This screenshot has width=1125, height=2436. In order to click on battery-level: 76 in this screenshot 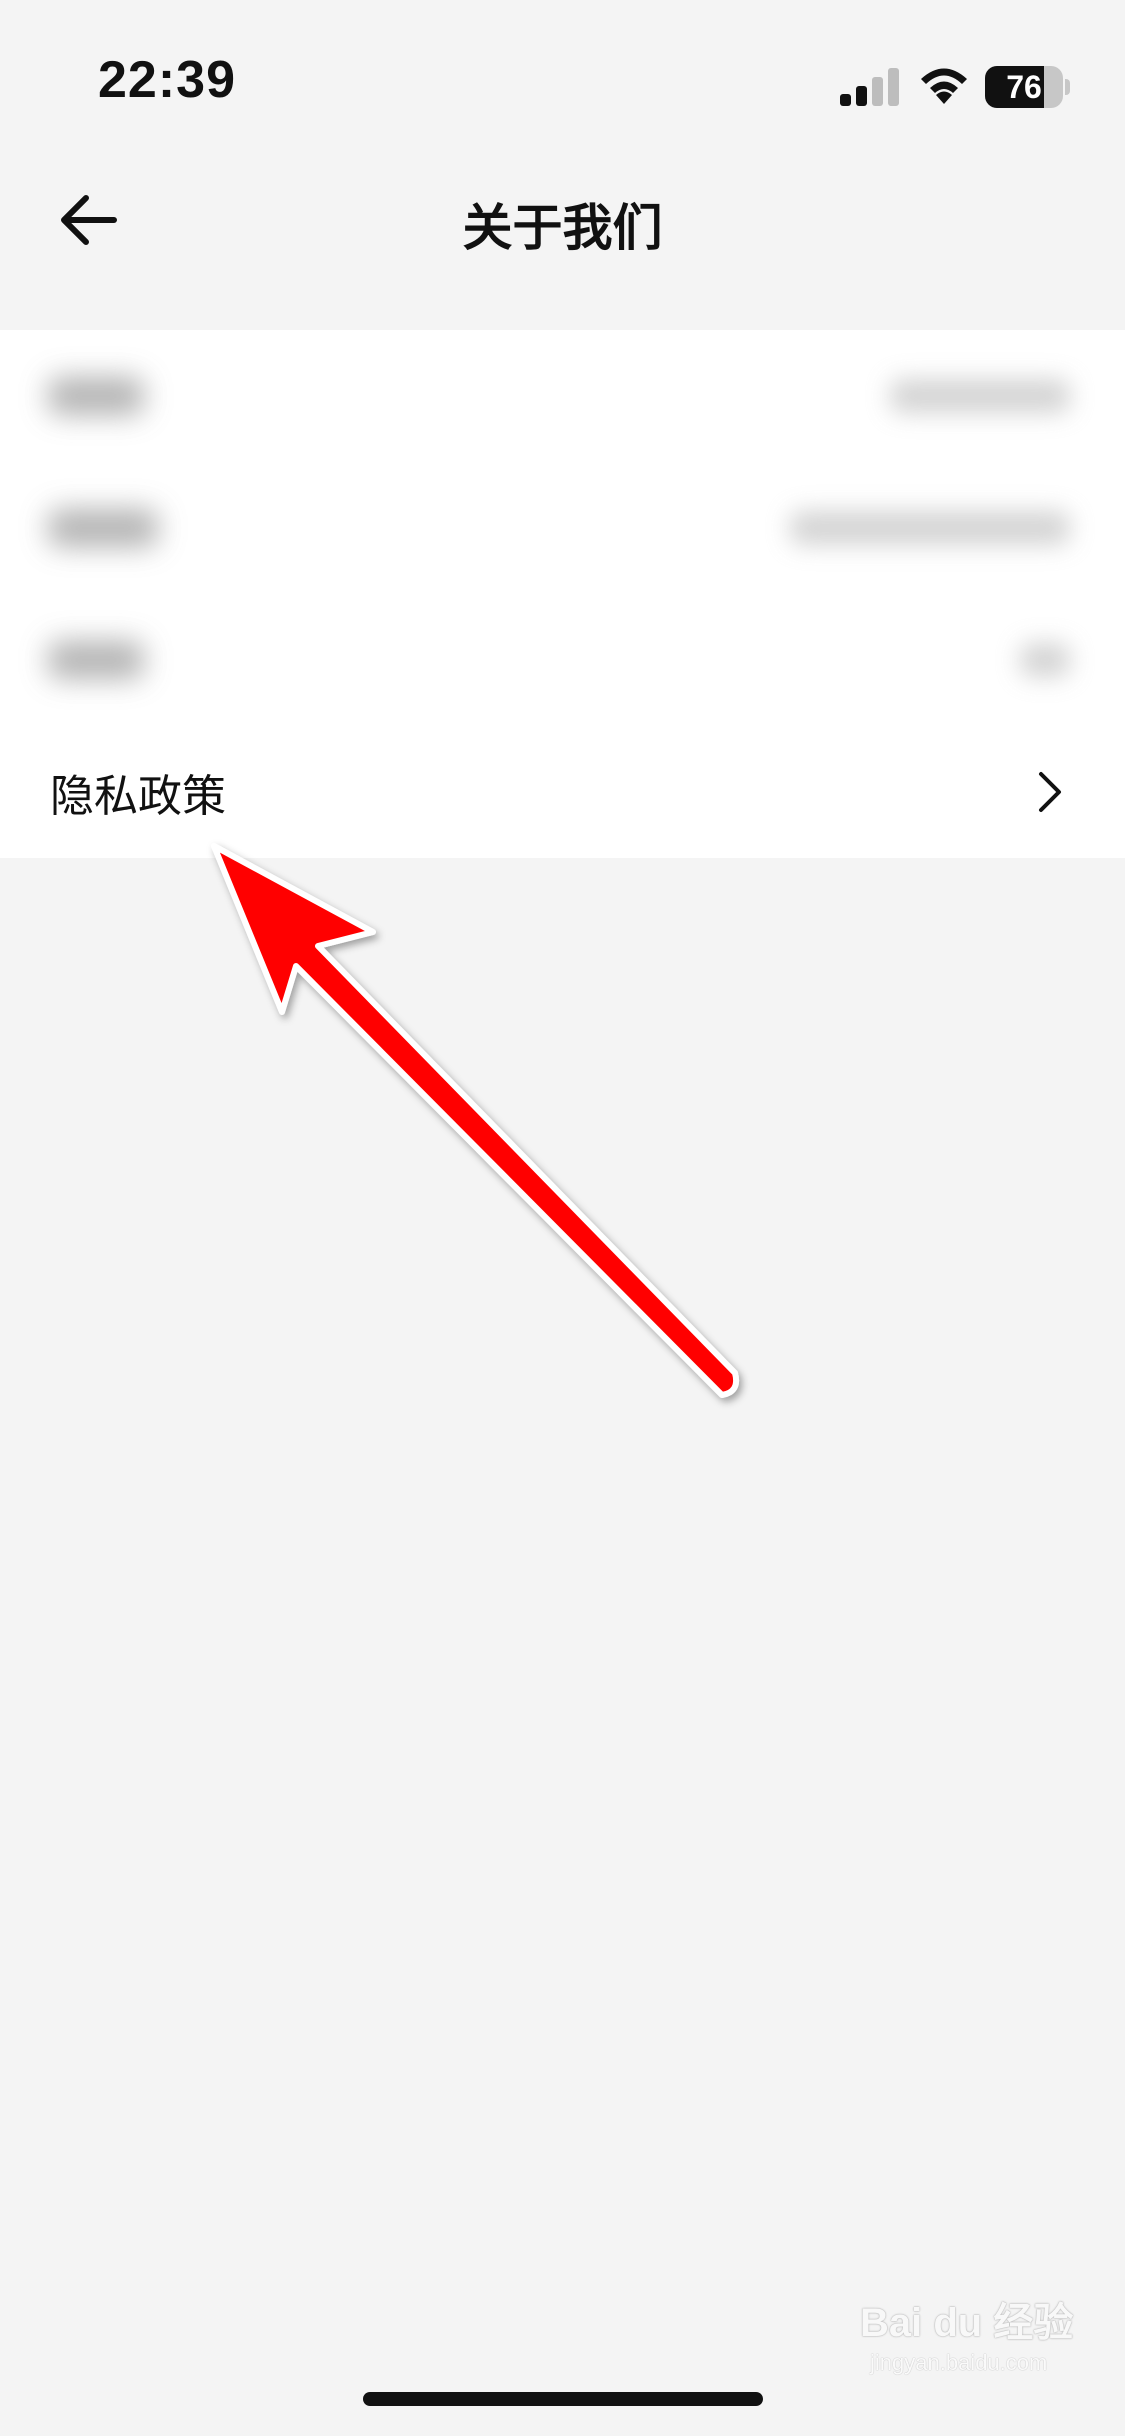, I will do `click(1024, 87)`.